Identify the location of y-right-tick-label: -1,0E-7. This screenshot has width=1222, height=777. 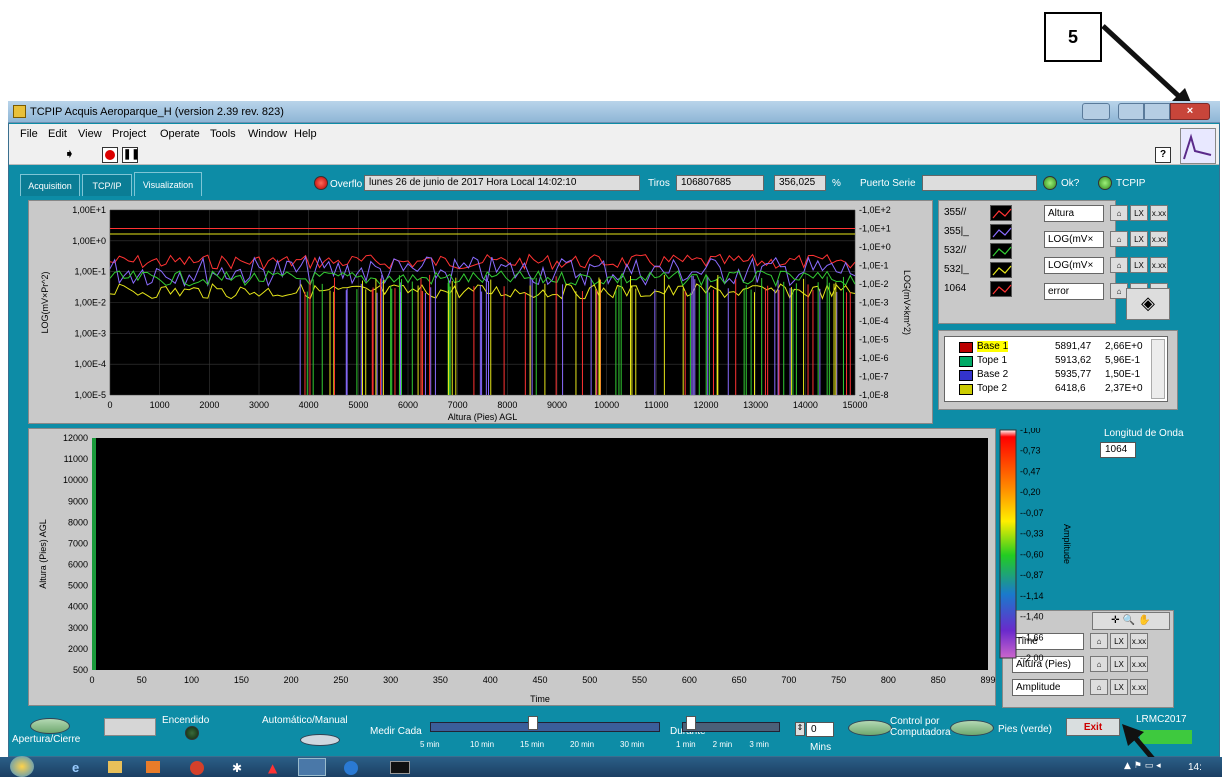
(874, 377).